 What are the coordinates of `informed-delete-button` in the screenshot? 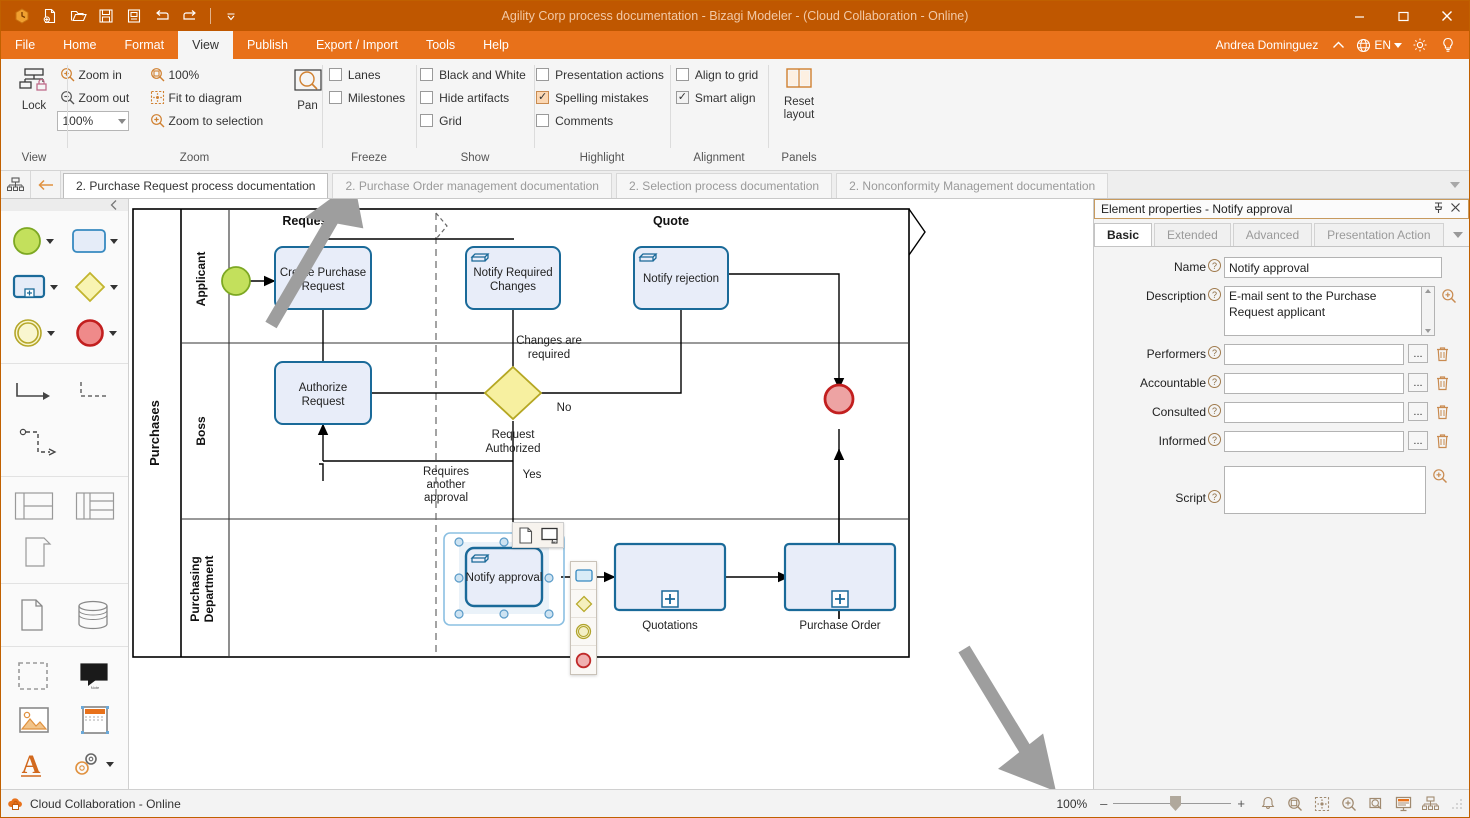 It's located at (1442, 441).